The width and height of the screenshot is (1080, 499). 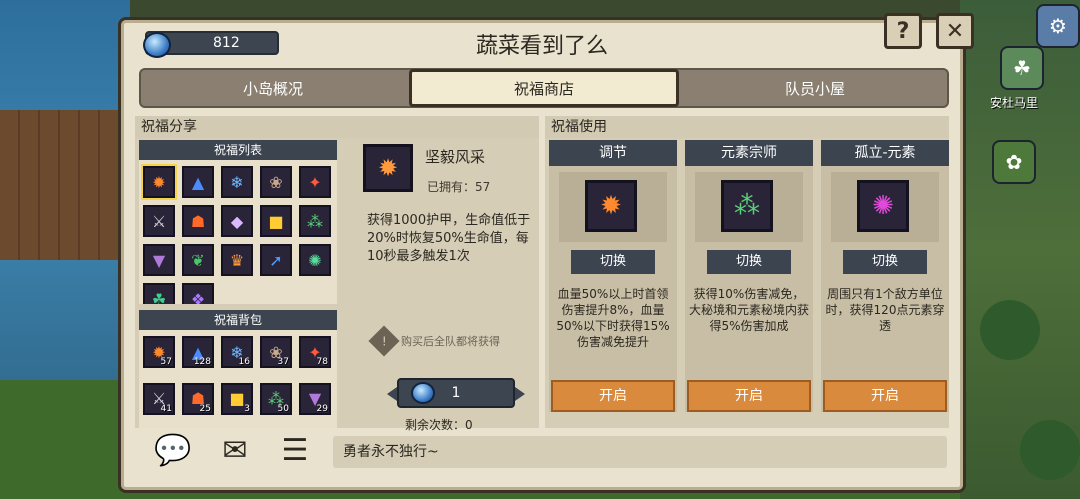 I want to click on npc-avatar-icon: ☘, so click(x=1022, y=68).